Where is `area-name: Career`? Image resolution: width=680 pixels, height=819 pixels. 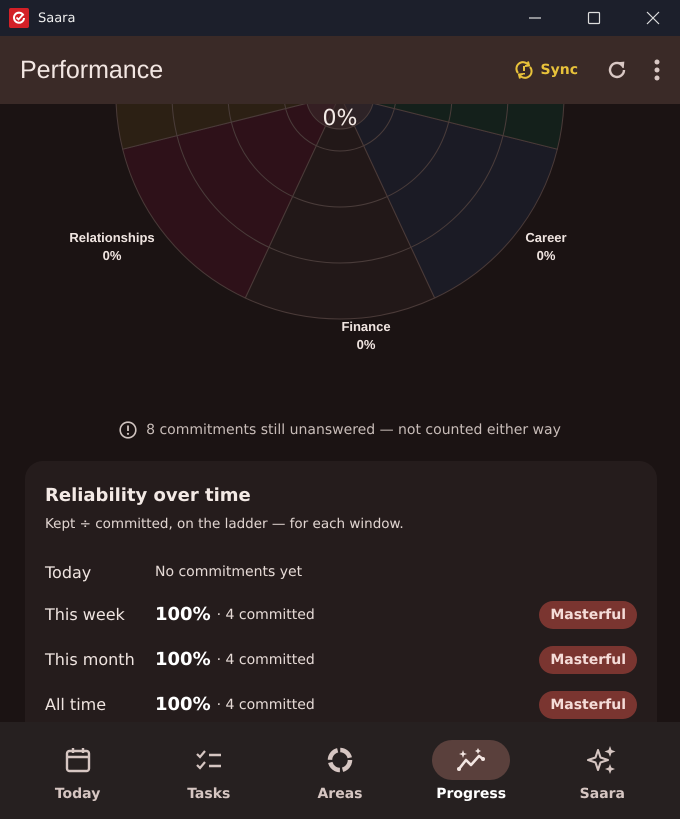
area-name: Career is located at coordinates (546, 237).